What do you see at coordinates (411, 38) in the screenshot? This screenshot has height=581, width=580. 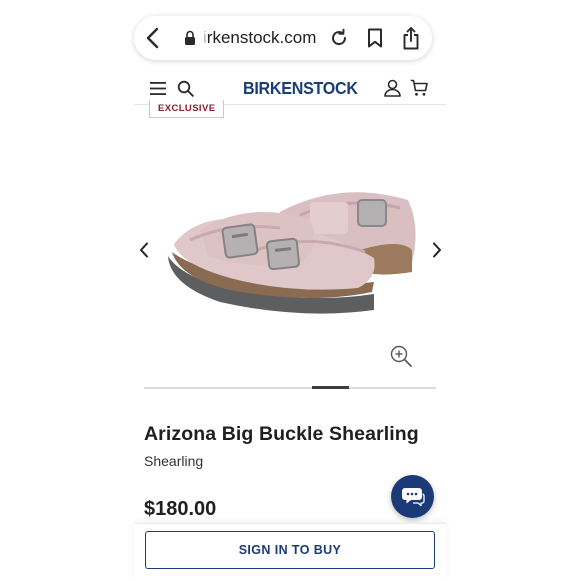 I see `share-icon` at bounding box center [411, 38].